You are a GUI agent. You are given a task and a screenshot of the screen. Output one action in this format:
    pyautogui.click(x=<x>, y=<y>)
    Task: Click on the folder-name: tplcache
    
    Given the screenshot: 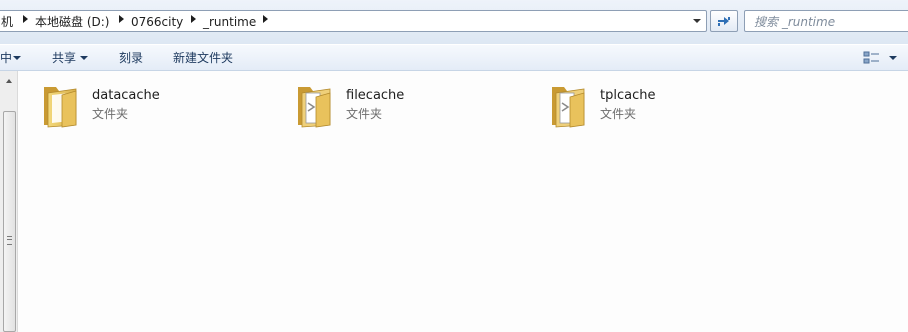 What is the action you would take?
    pyautogui.click(x=628, y=95)
    